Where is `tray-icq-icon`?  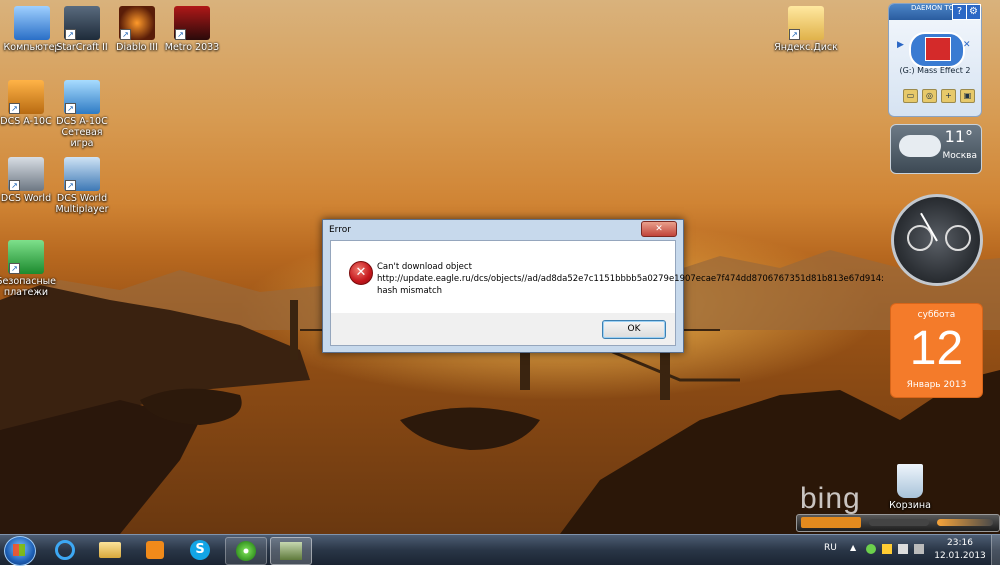
tray-icq-icon is located at coordinates (871, 549).